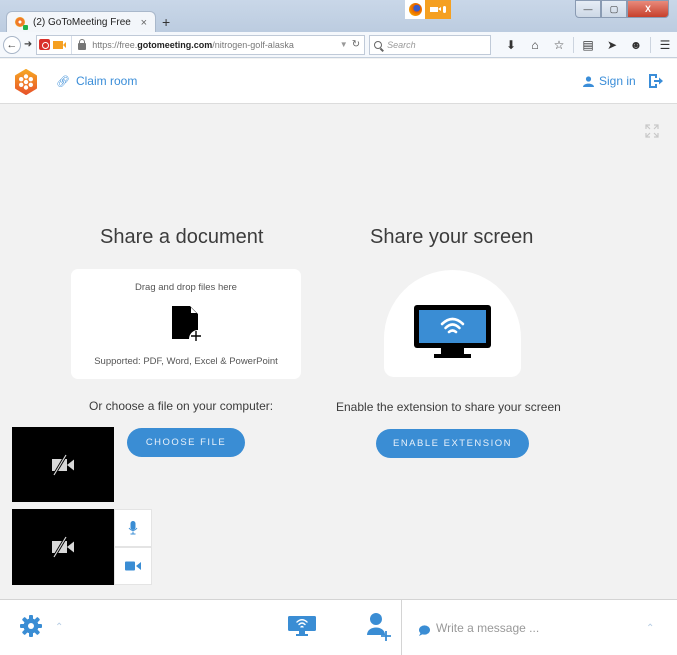 This screenshot has width=677, height=655. I want to click on choose-file-hint: Or choose a file on your computer:, so click(181, 406).